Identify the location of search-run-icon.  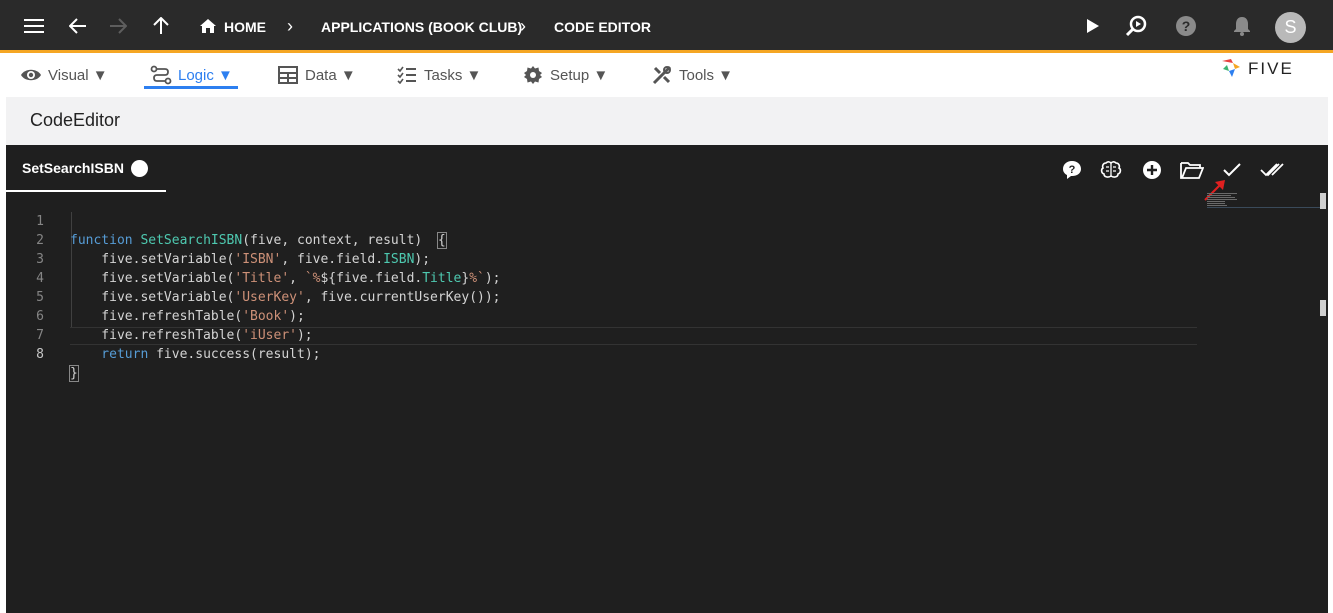
(1136, 26).